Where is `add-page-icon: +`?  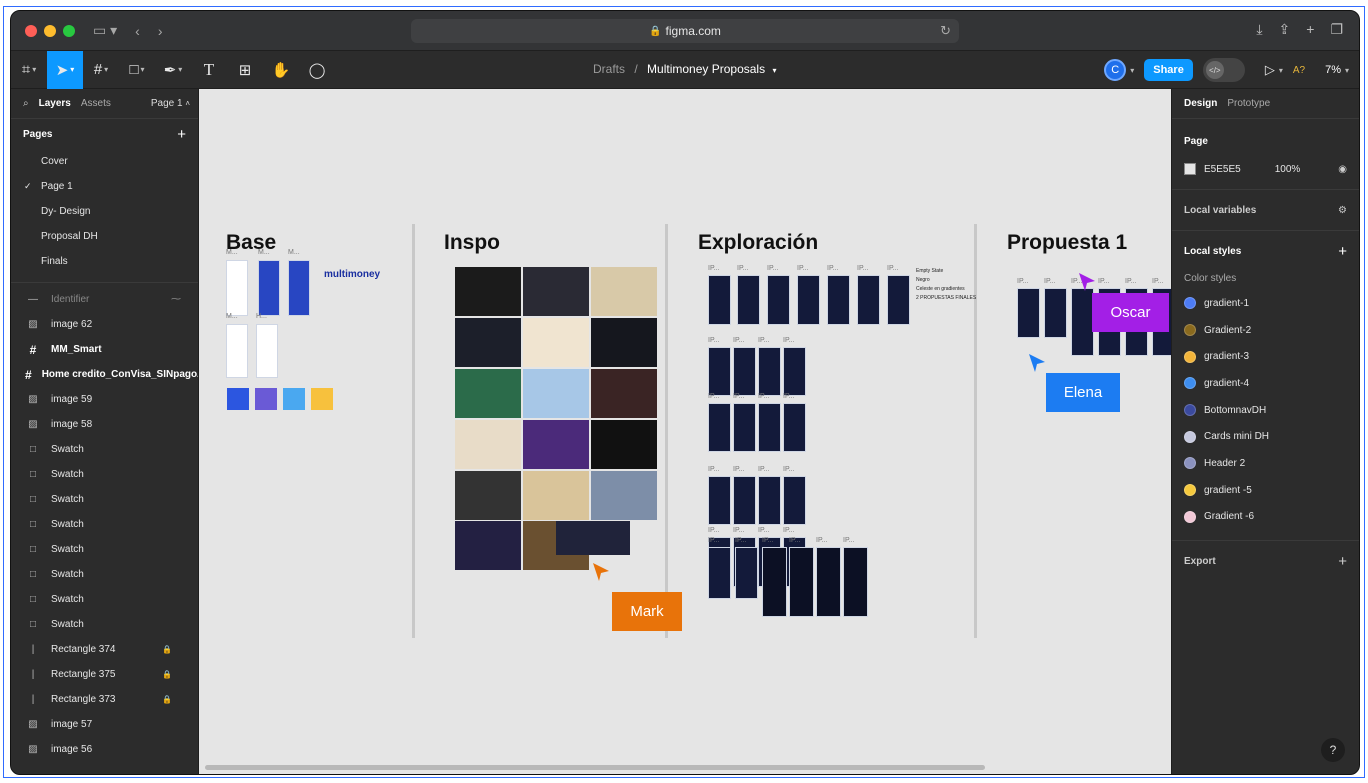
add-page-icon: + is located at coordinates (181, 134).